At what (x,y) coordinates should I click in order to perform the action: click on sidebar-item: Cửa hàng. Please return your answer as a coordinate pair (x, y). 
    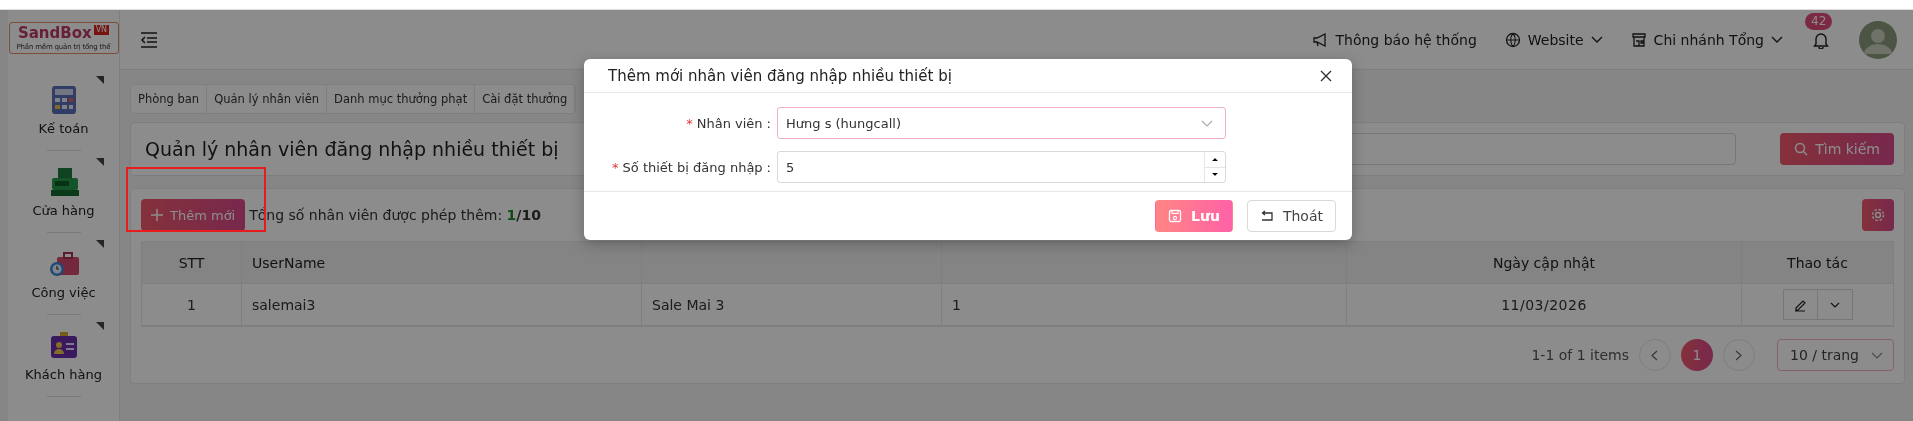
    Looking at the image, I should click on (63, 193).